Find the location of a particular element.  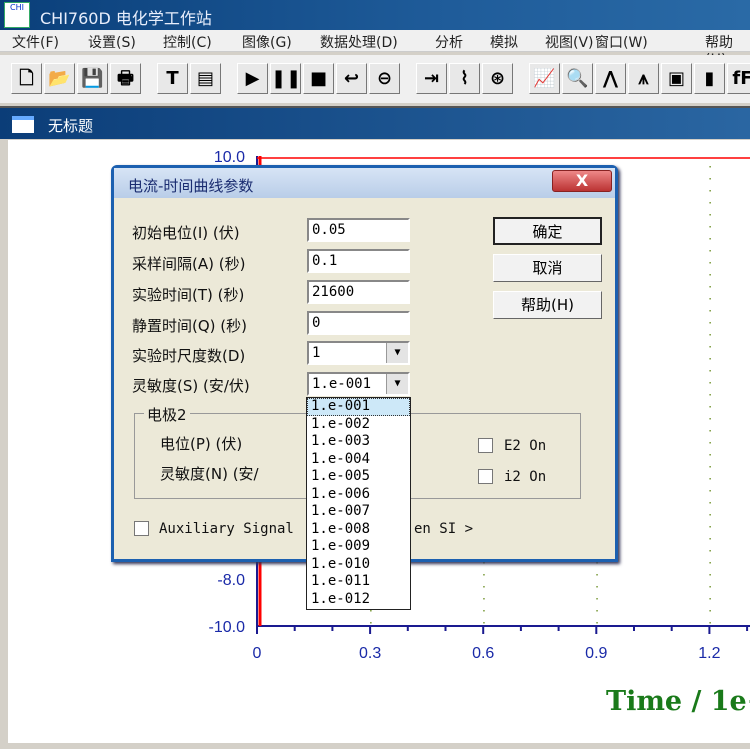

font-icon: fF is located at coordinates (741, 78).